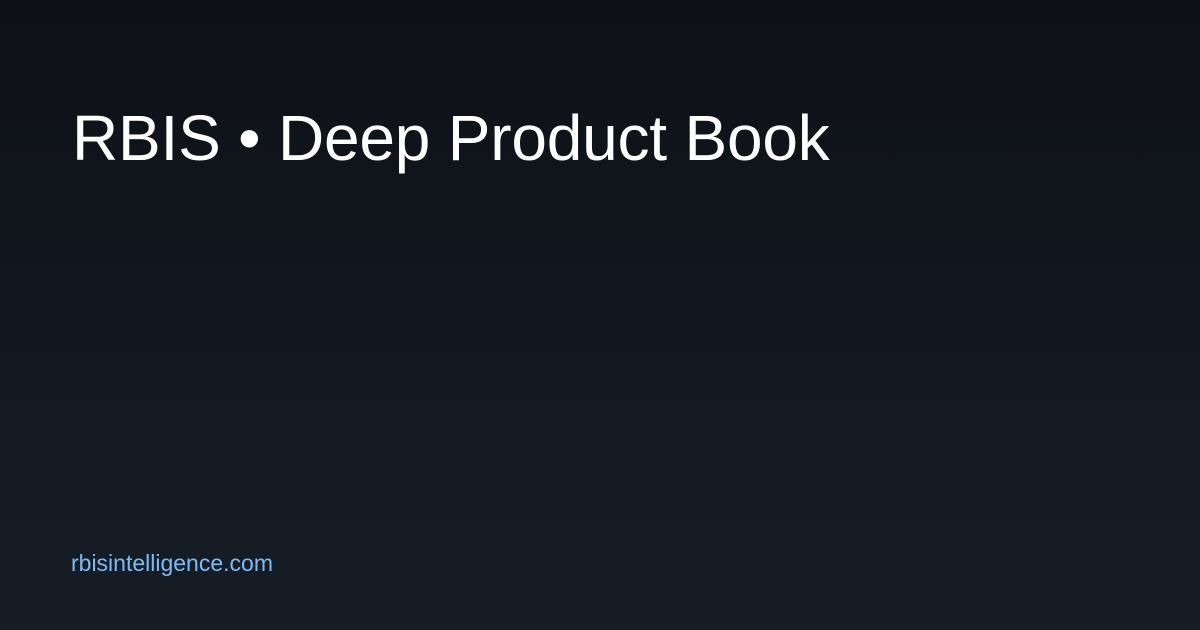 This screenshot has height=630, width=1200. I want to click on site-link: rbisintelligence.com, so click(172, 563).